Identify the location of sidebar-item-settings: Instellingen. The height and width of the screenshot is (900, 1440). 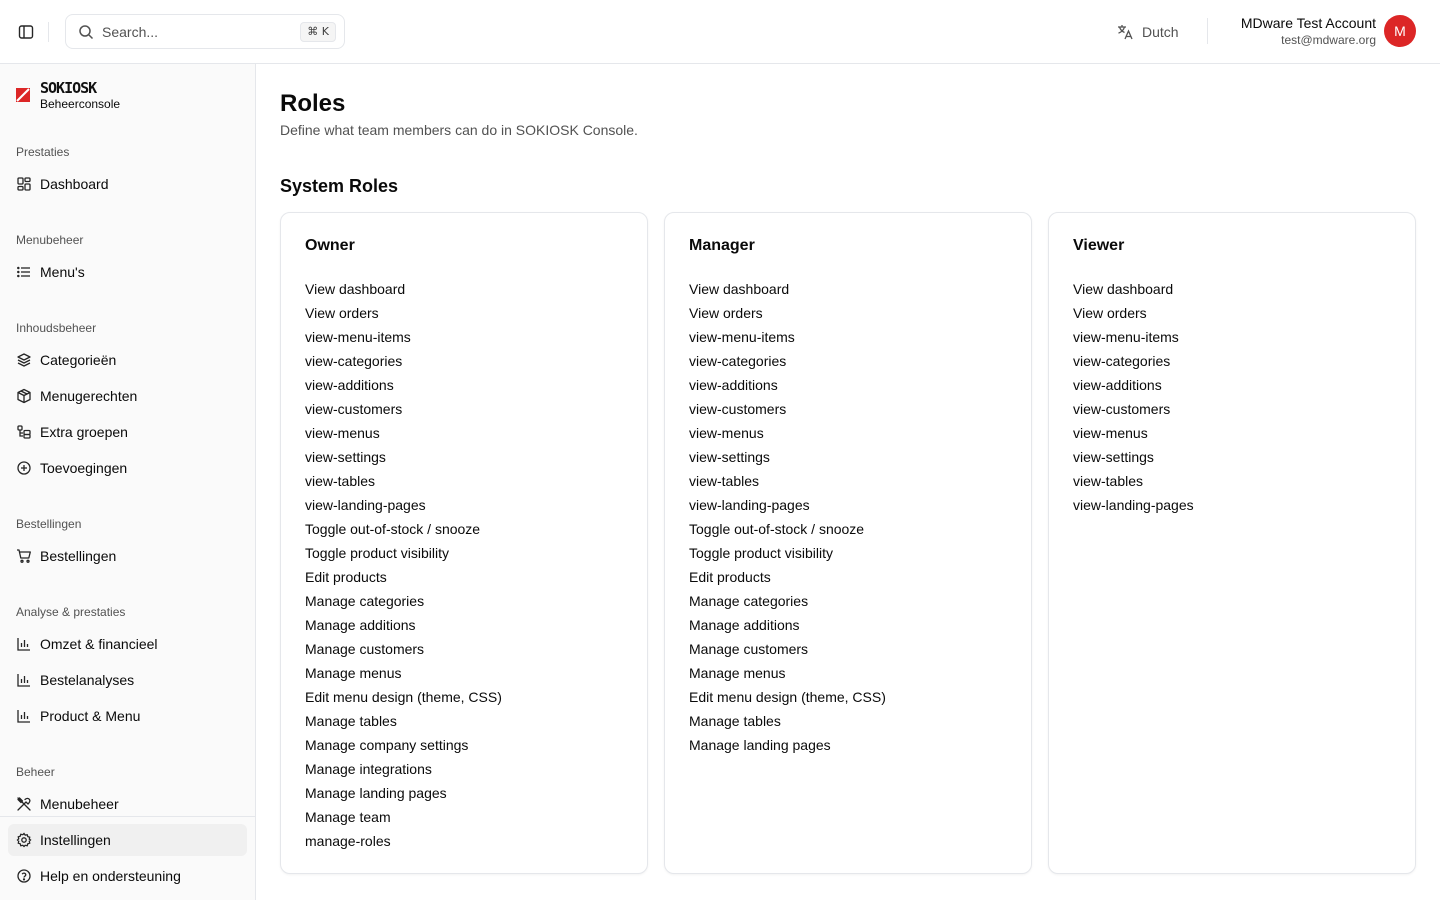
(127, 840).